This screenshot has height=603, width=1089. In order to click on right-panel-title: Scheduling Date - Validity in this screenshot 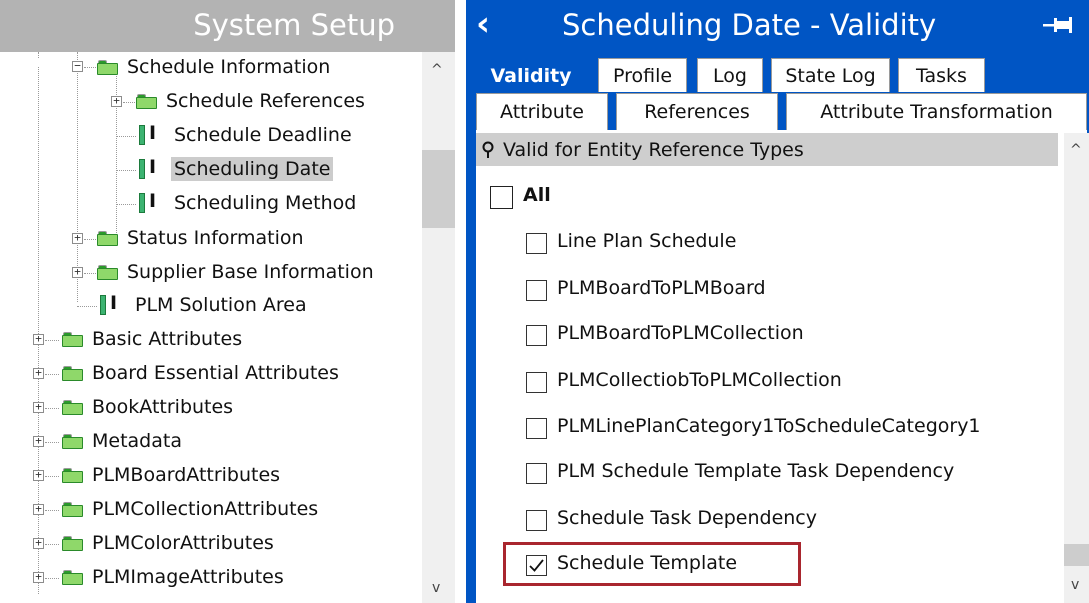, I will do `click(749, 25)`.